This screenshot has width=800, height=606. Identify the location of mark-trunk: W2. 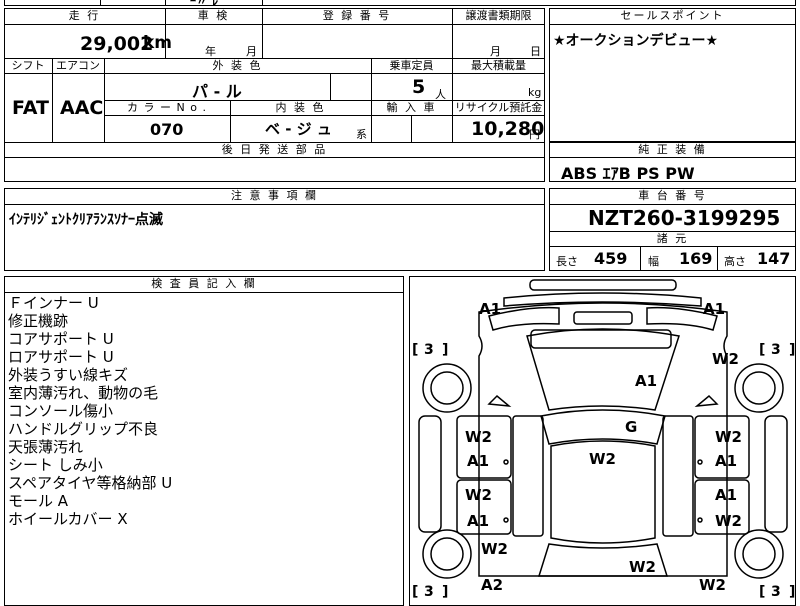
(642, 567).